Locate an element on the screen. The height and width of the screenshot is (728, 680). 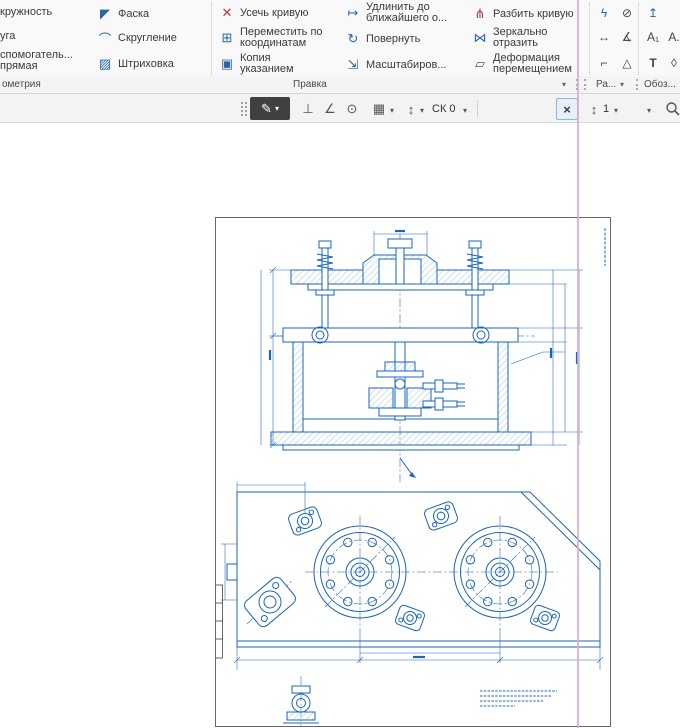
hatch-button: ▨ Штриховка is located at coordinates (135, 64).